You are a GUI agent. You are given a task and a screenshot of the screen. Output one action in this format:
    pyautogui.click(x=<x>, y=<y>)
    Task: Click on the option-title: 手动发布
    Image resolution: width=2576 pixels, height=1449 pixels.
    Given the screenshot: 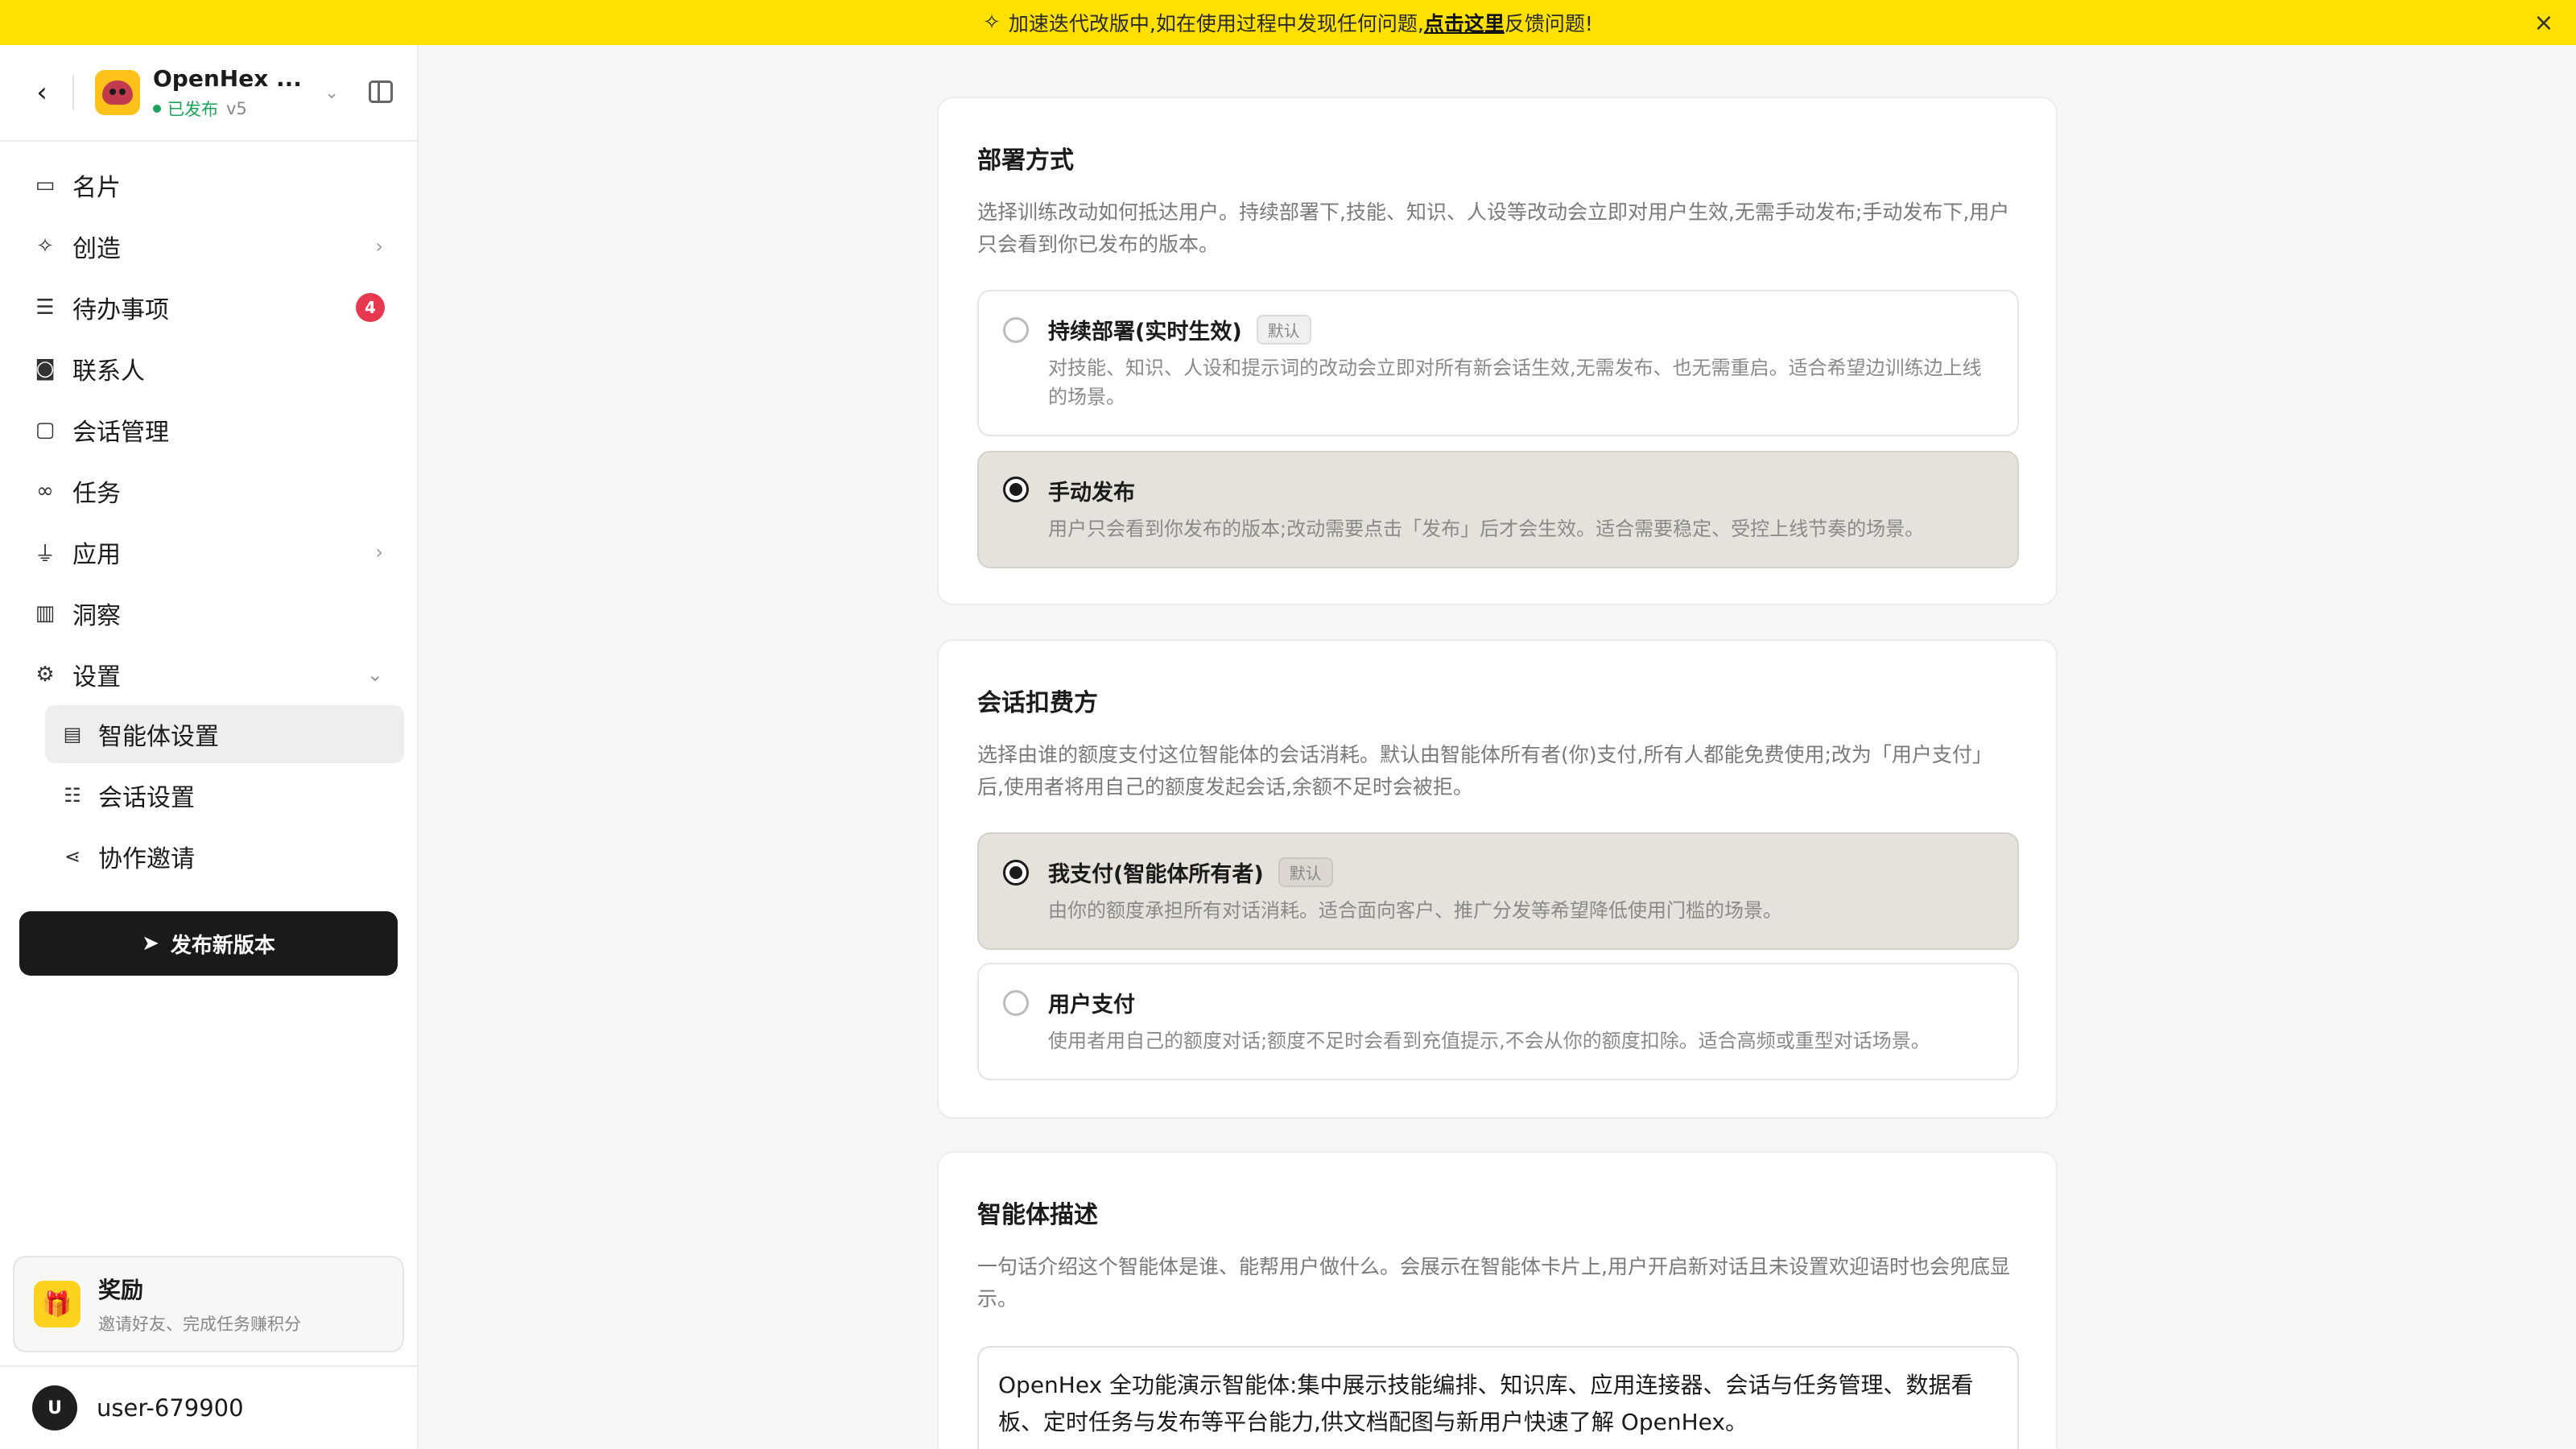 What is the action you would take?
    pyautogui.click(x=1091, y=493)
    